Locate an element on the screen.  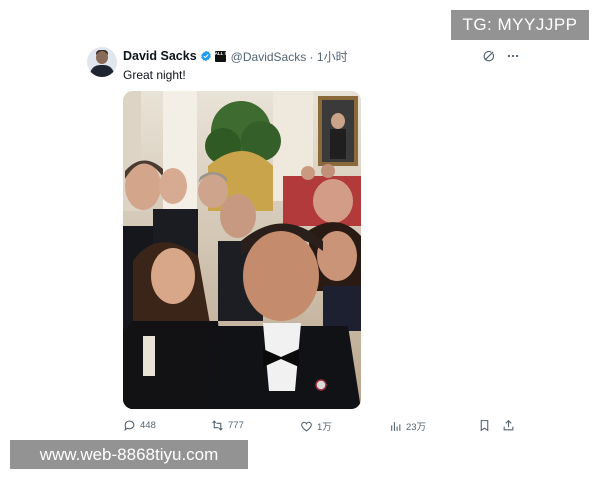
tweet-top-actions is located at coordinates (501, 56).